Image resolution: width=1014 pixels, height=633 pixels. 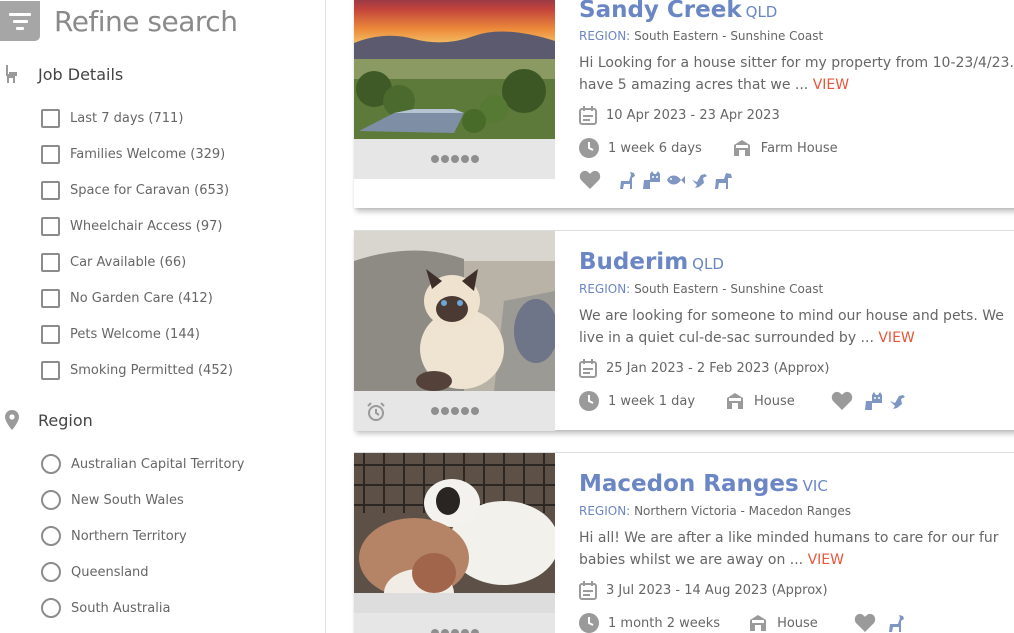 I want to click on filter-pets-welcome: Pets Welcome (144), so click(x=120, y=334).